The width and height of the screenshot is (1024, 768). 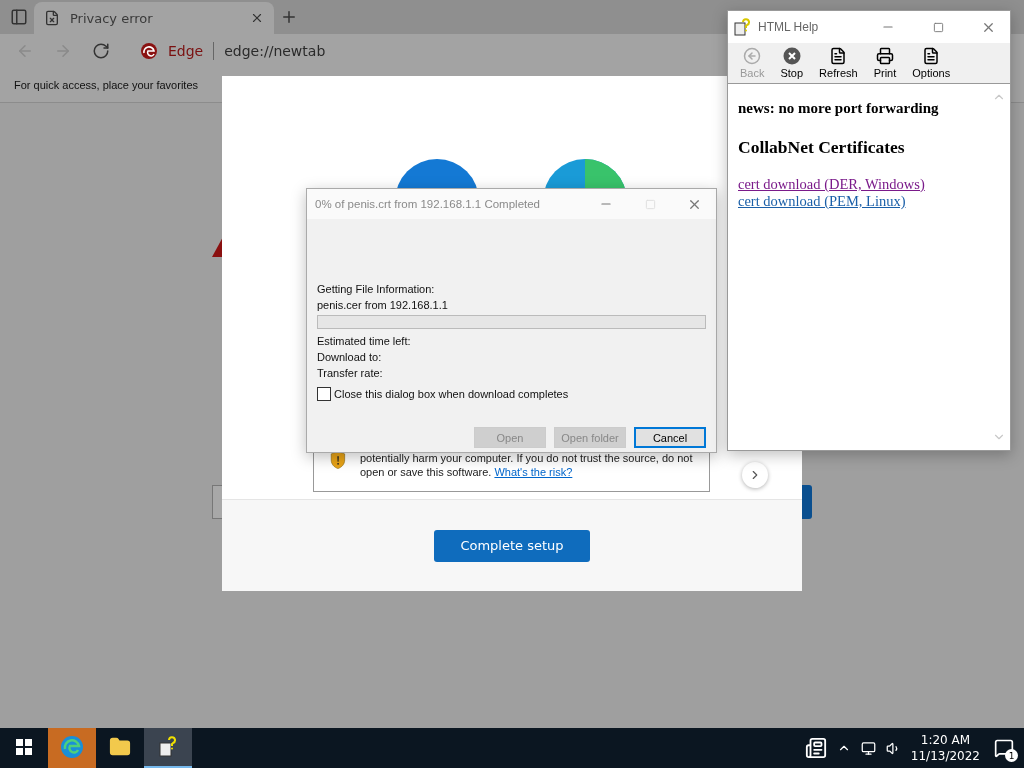 What do you see at coordinates (884, 56) in the screenshot?
I see `printer-icon` at bounding box center [884, 56].